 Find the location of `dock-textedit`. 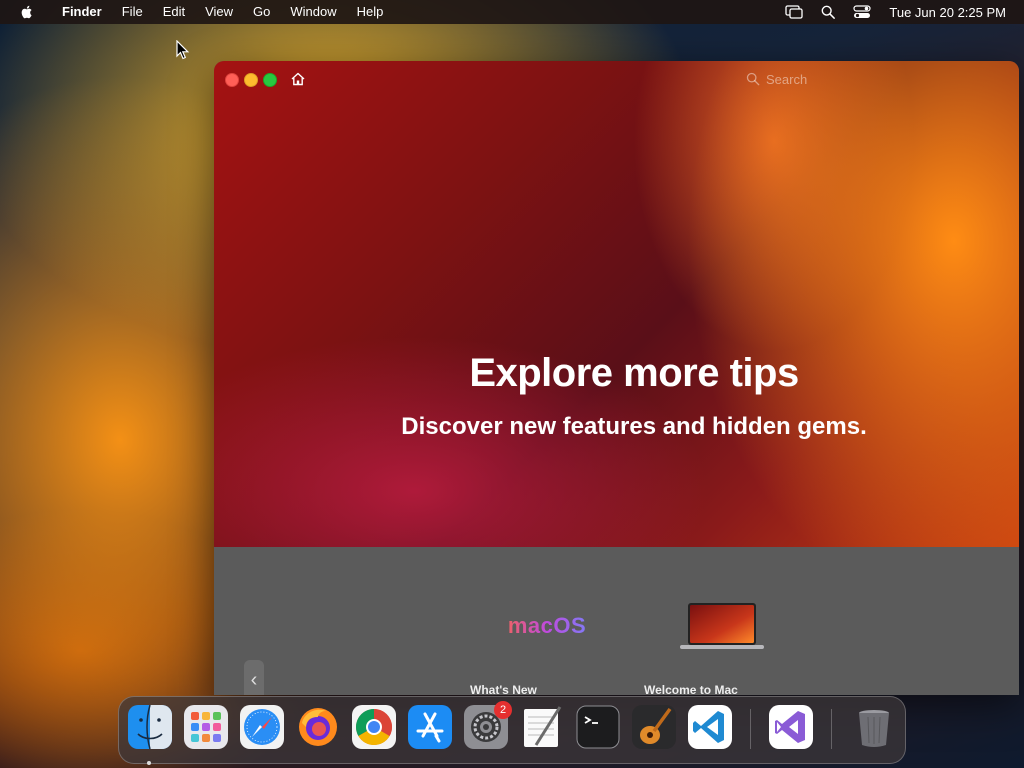

dock-textedit is located at coordinates (542, 727).